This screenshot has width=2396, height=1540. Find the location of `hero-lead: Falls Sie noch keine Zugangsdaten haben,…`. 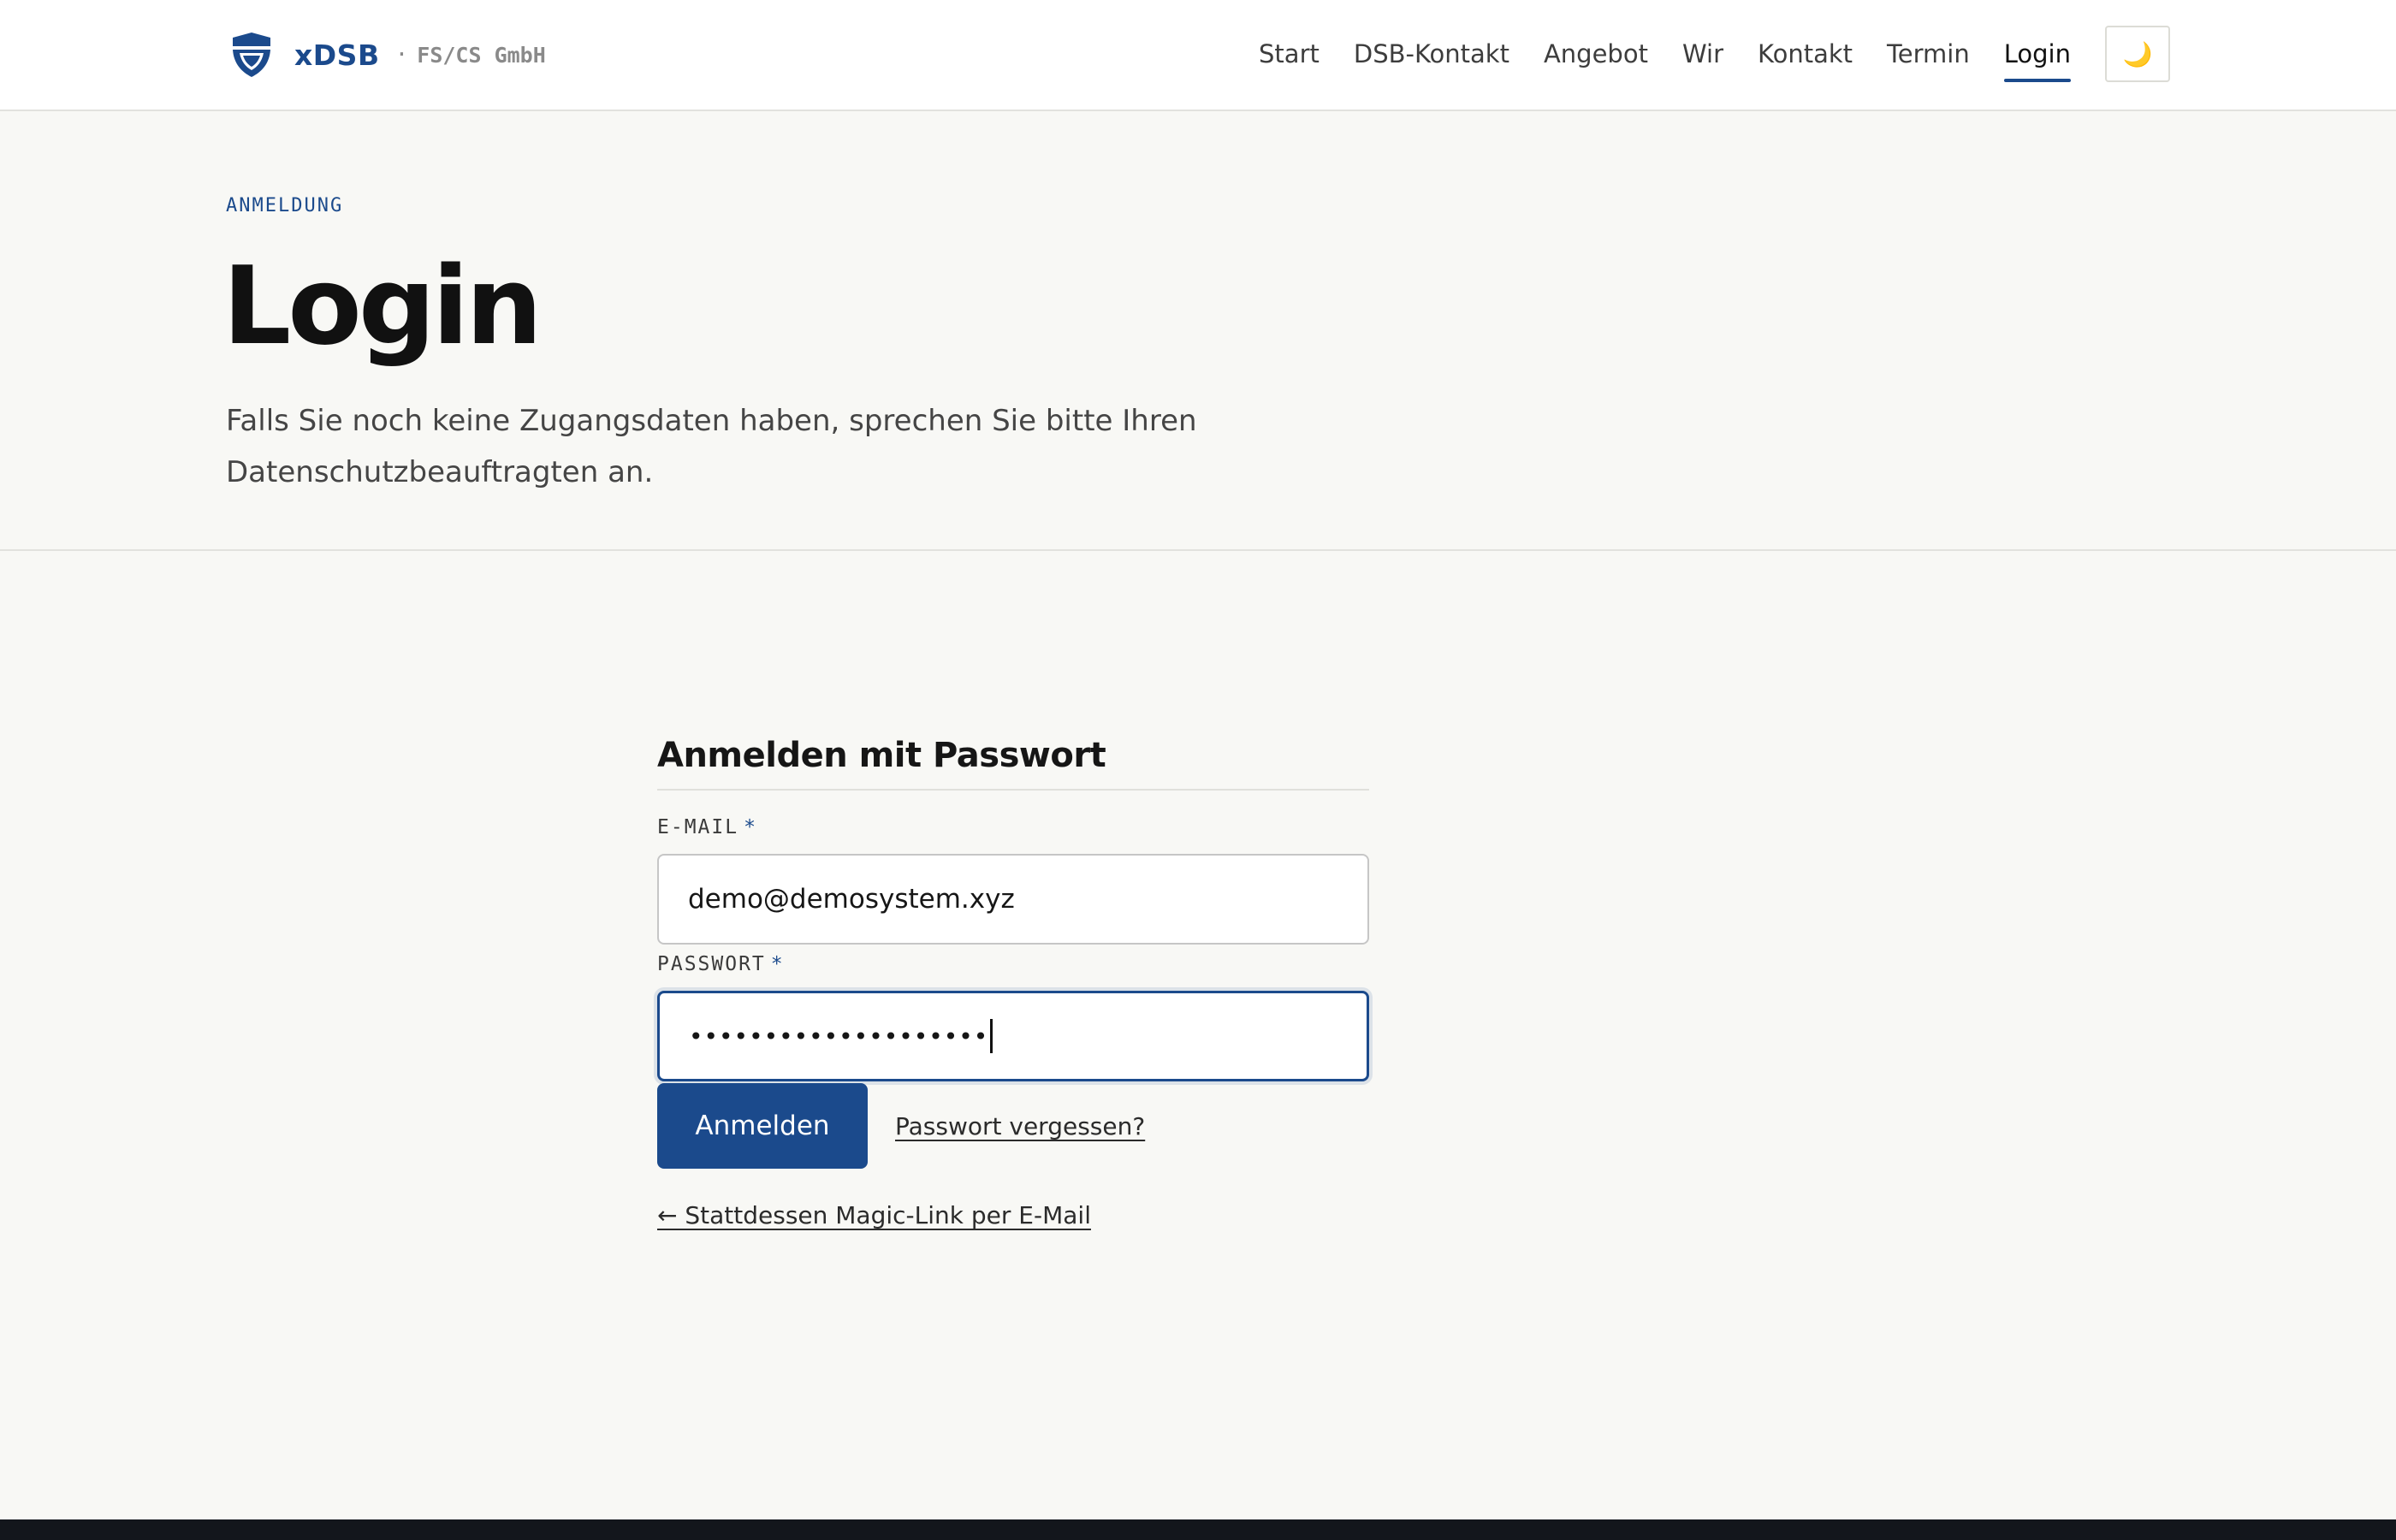

hero-lead: Falls Sie noch keine Zugangsdaten haben,… is located at coordinates (711, 446).